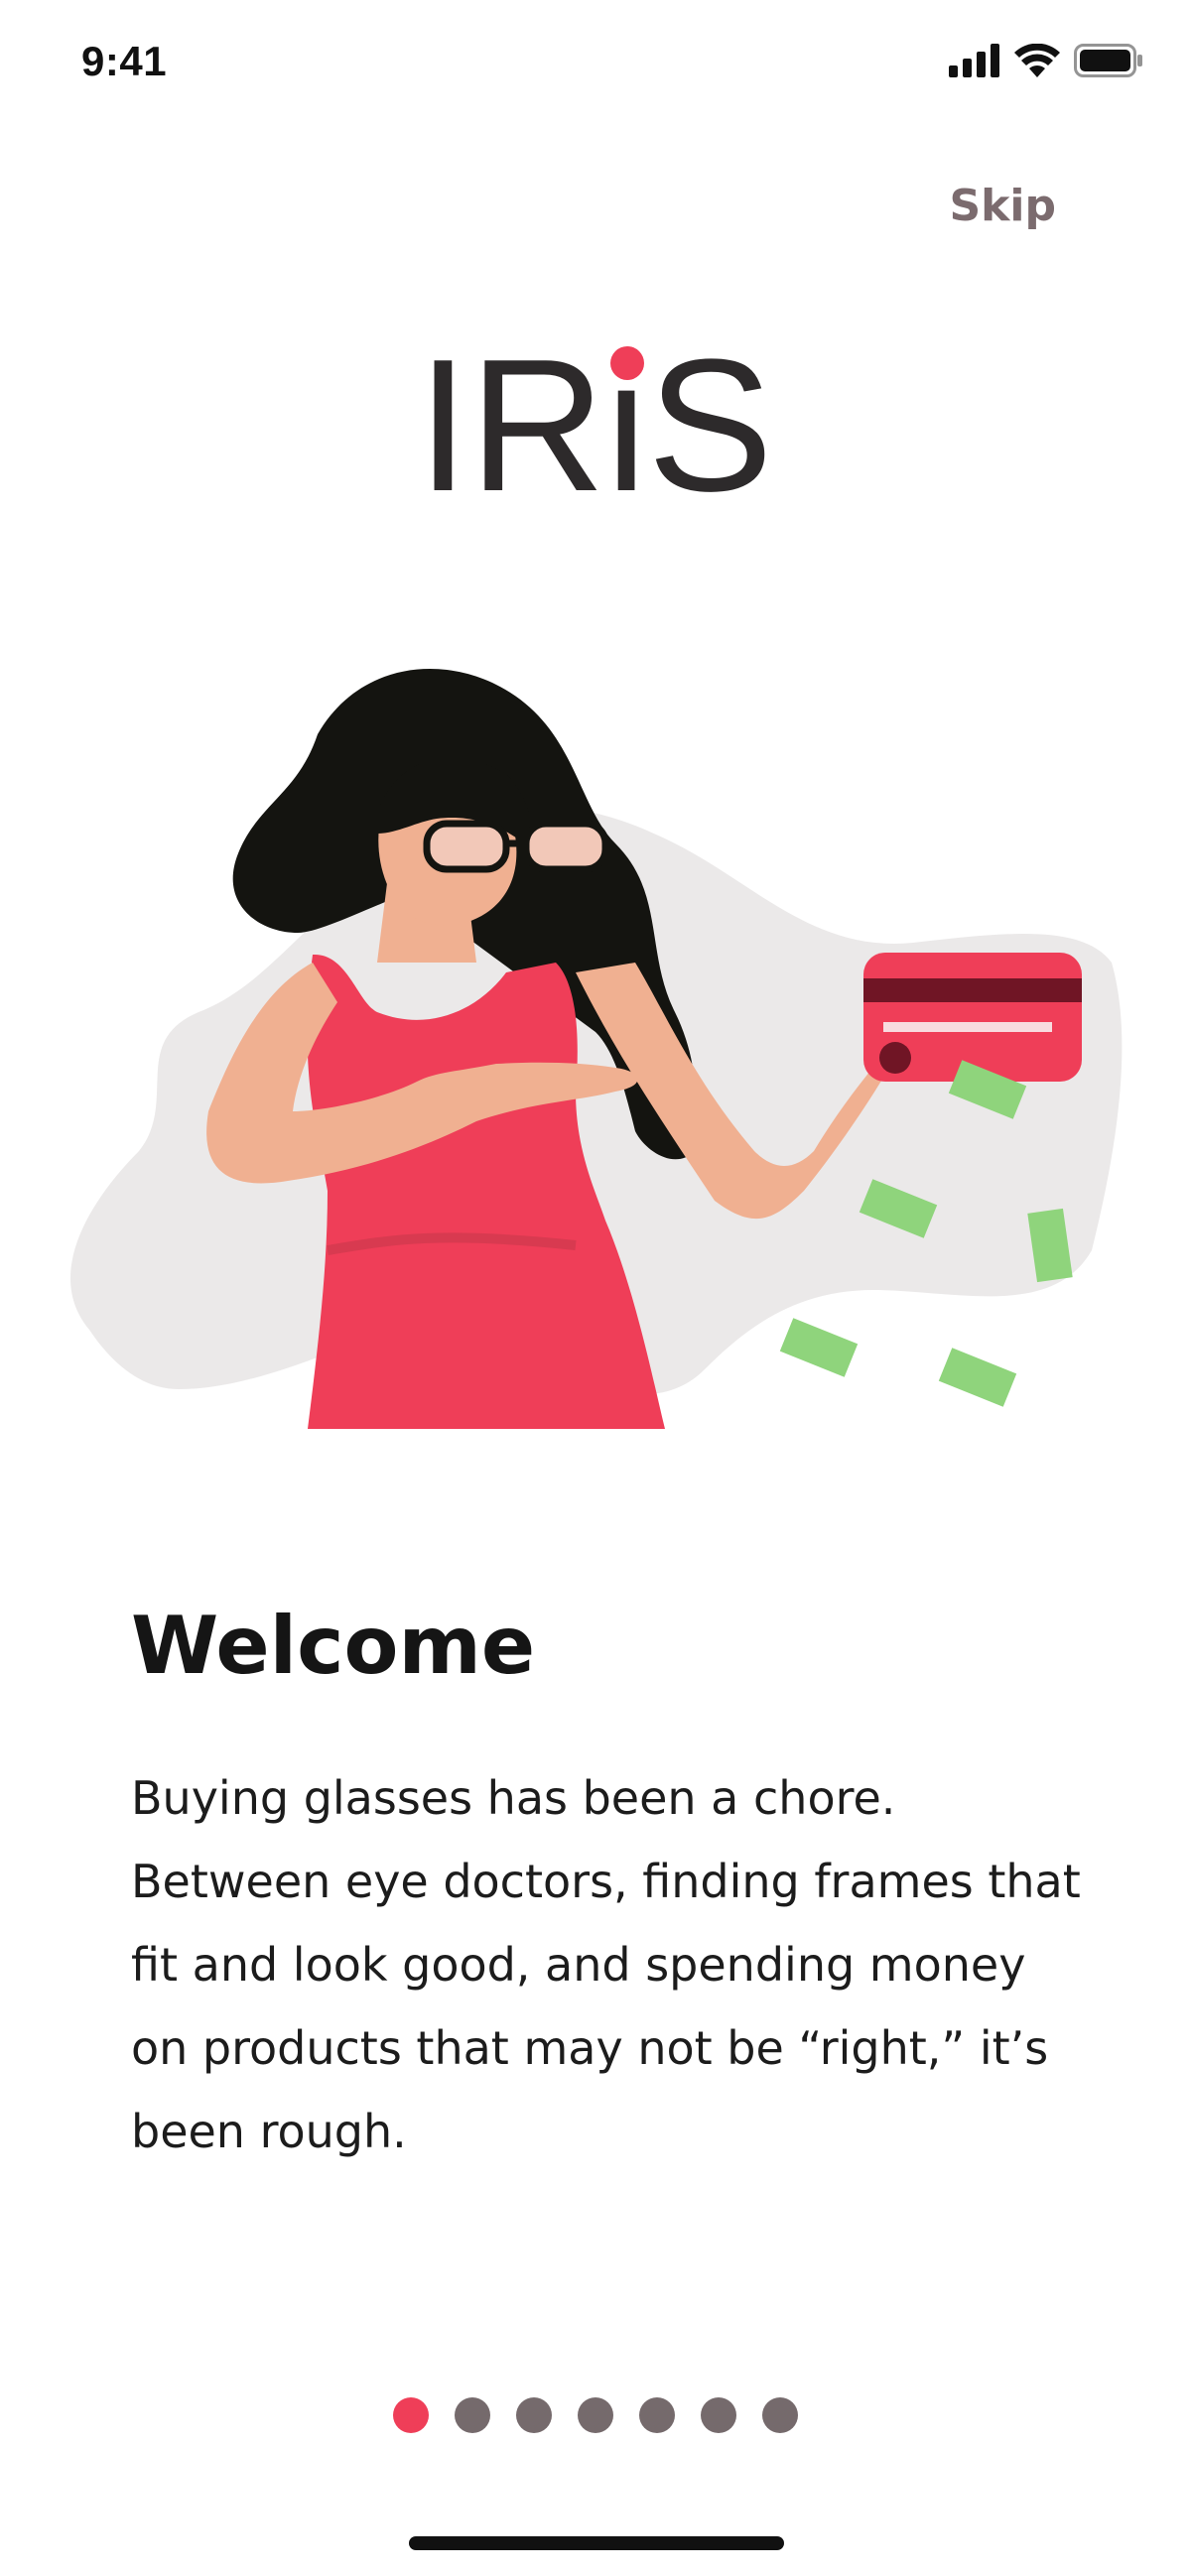 The width and height of the screenshot is (1191, 2576). I want to click on battery-icon, so click(1108, 61).